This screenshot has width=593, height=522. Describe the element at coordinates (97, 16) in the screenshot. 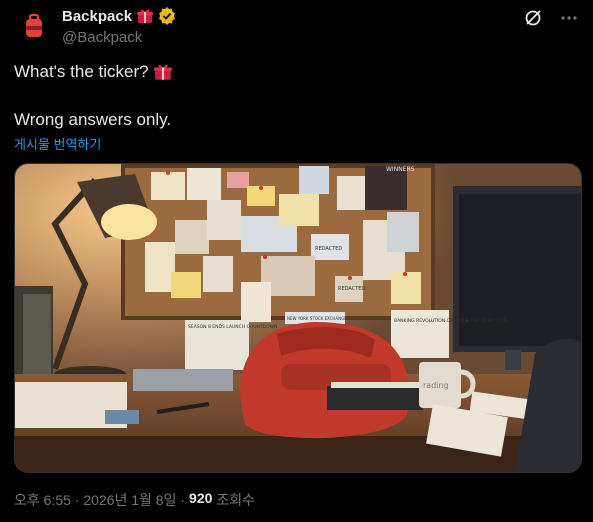

I see `author-display-name: Backpack` at that location.